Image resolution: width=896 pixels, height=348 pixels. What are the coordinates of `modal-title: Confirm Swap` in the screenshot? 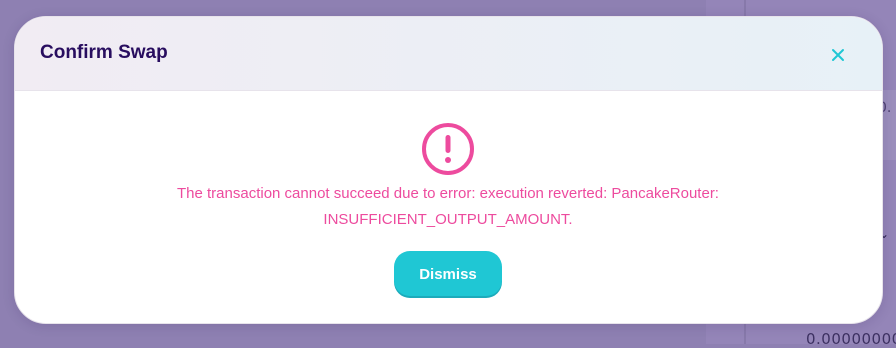 It's located at (104, 52).